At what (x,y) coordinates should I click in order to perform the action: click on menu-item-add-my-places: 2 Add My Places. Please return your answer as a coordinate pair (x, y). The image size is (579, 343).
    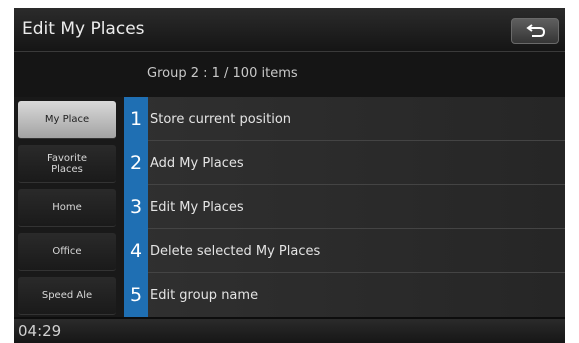
    Looking at the image, I should click on (344, 163).